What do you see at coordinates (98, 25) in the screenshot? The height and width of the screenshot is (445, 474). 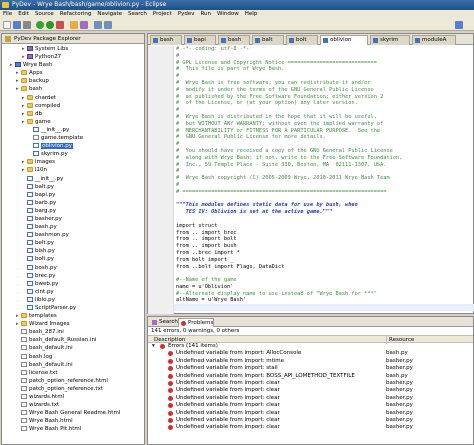 I see `back-icon` at bounding box center [98, 25].